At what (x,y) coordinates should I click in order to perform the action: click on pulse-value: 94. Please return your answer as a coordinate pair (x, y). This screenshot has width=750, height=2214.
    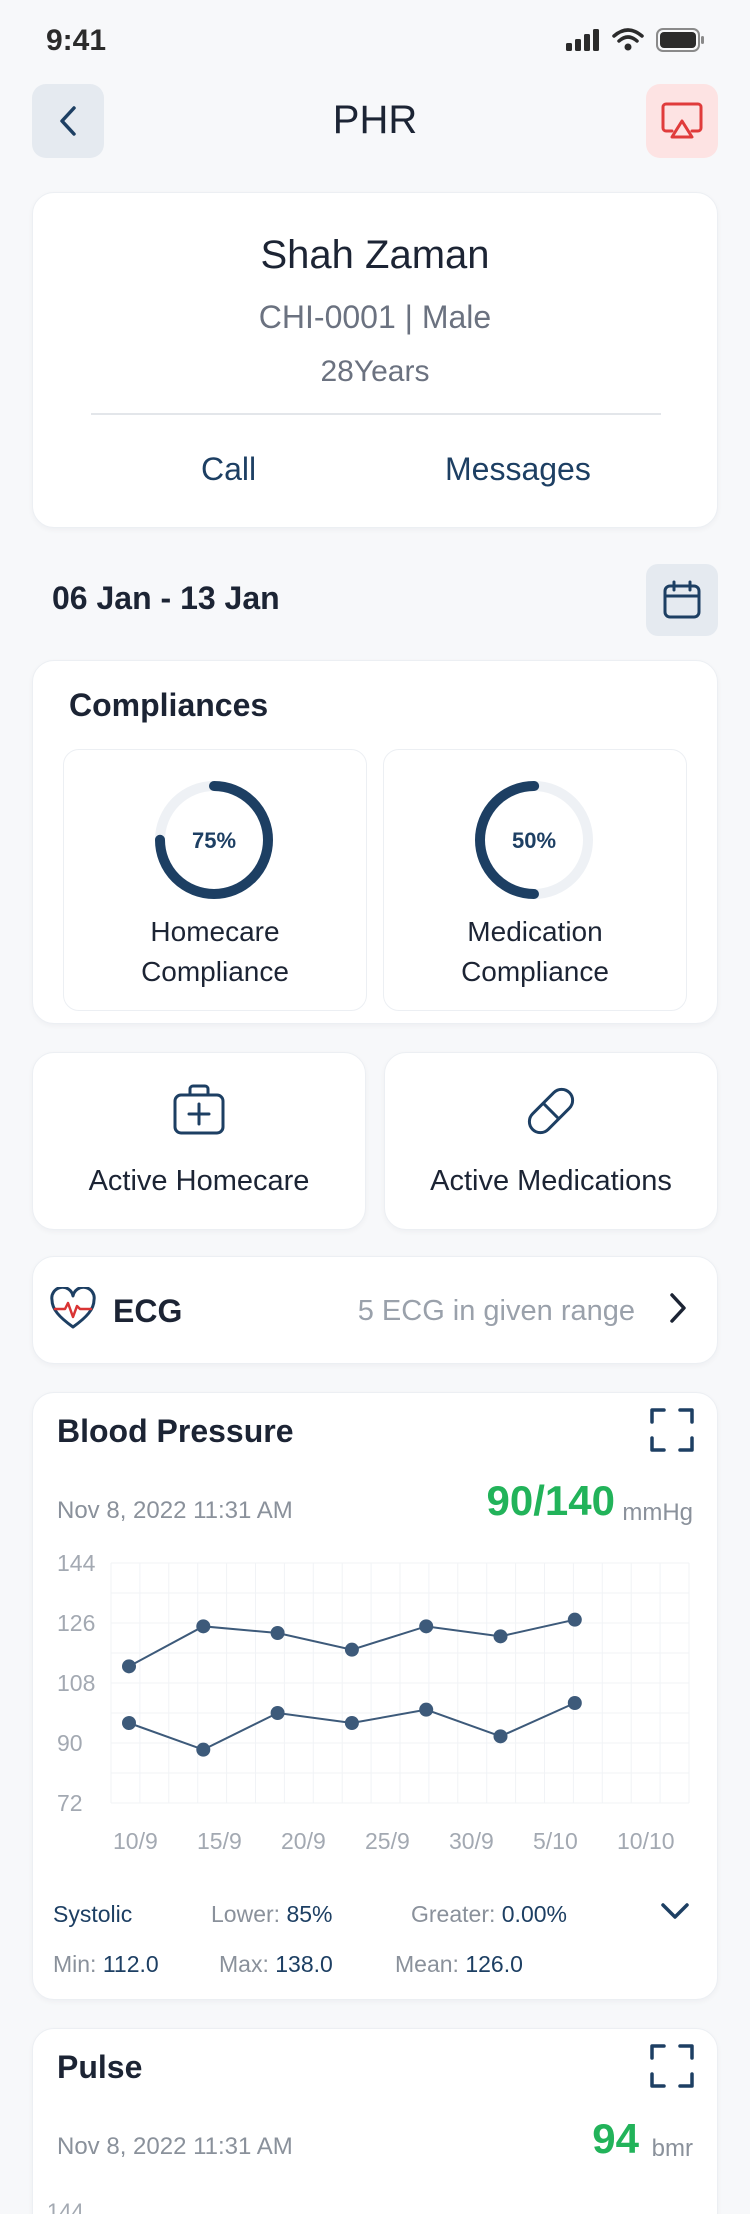
    Looking at the image, I should click on (615, 2138).